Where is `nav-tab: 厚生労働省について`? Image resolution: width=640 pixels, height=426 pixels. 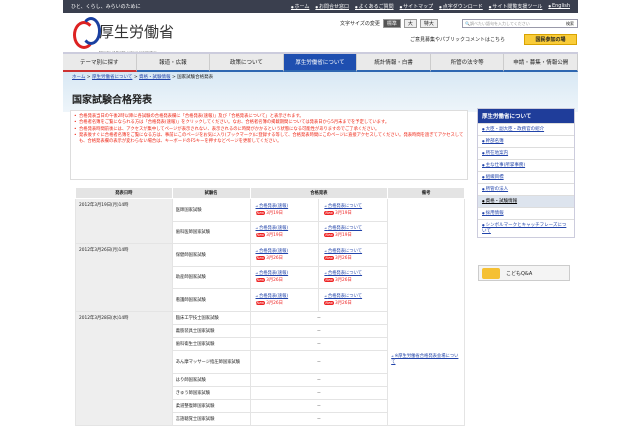 nav-tab: 厚生労働省について is located at coordinates (320, 63).